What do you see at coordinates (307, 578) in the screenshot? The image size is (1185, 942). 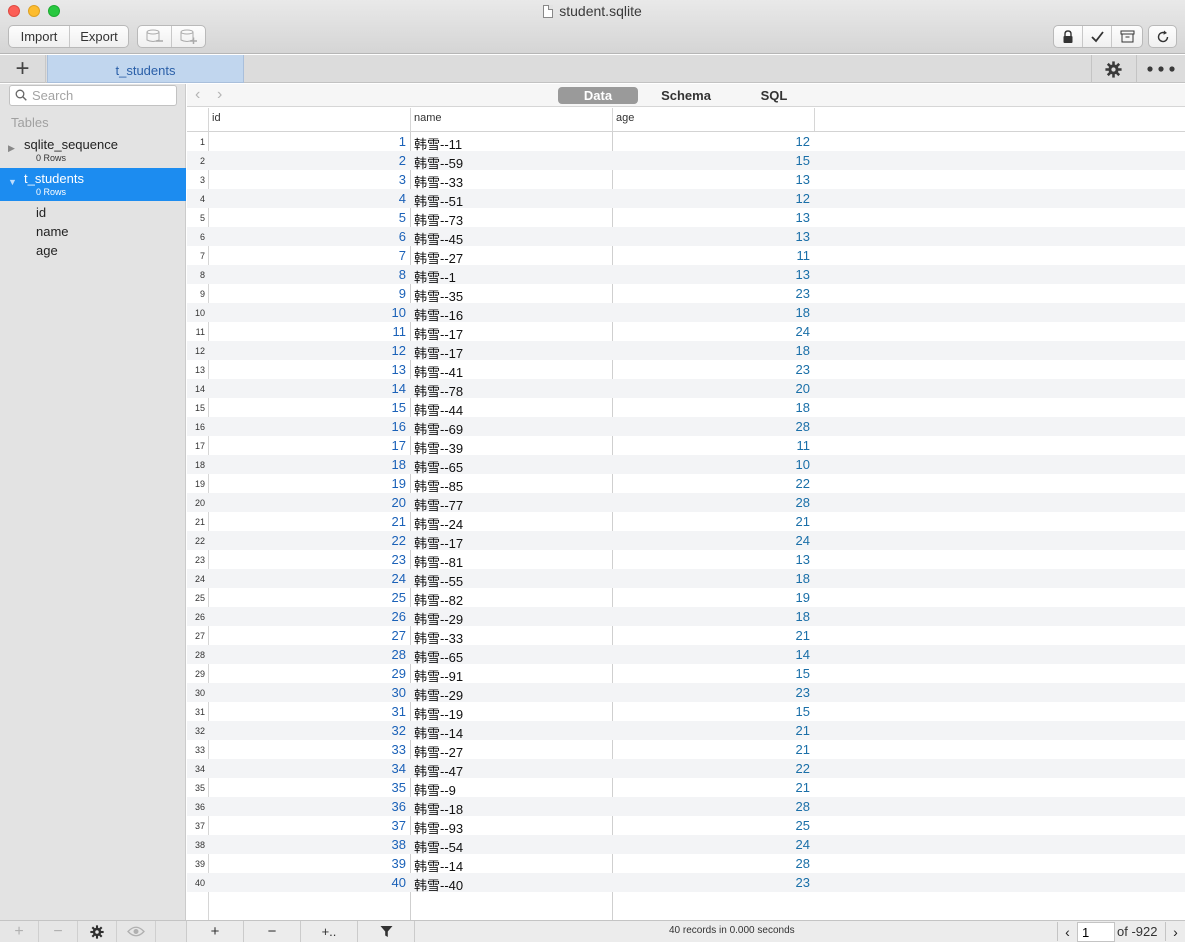 I see `cell-id: 24` at bounding box center [307, 578].